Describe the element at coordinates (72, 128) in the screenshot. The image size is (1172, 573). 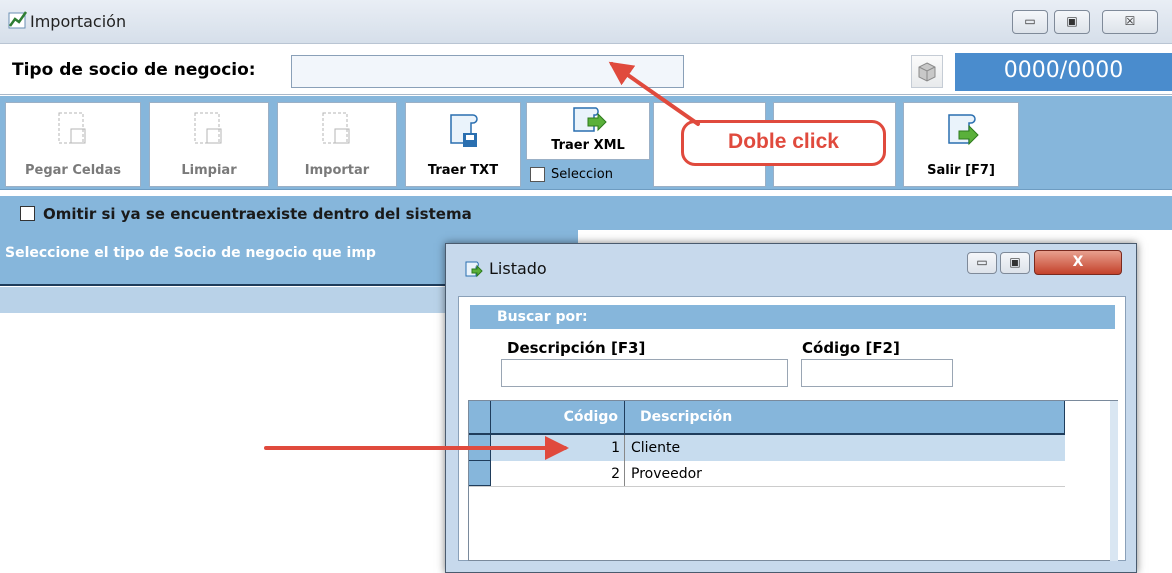
I see `paste-grid-icon` at that location.